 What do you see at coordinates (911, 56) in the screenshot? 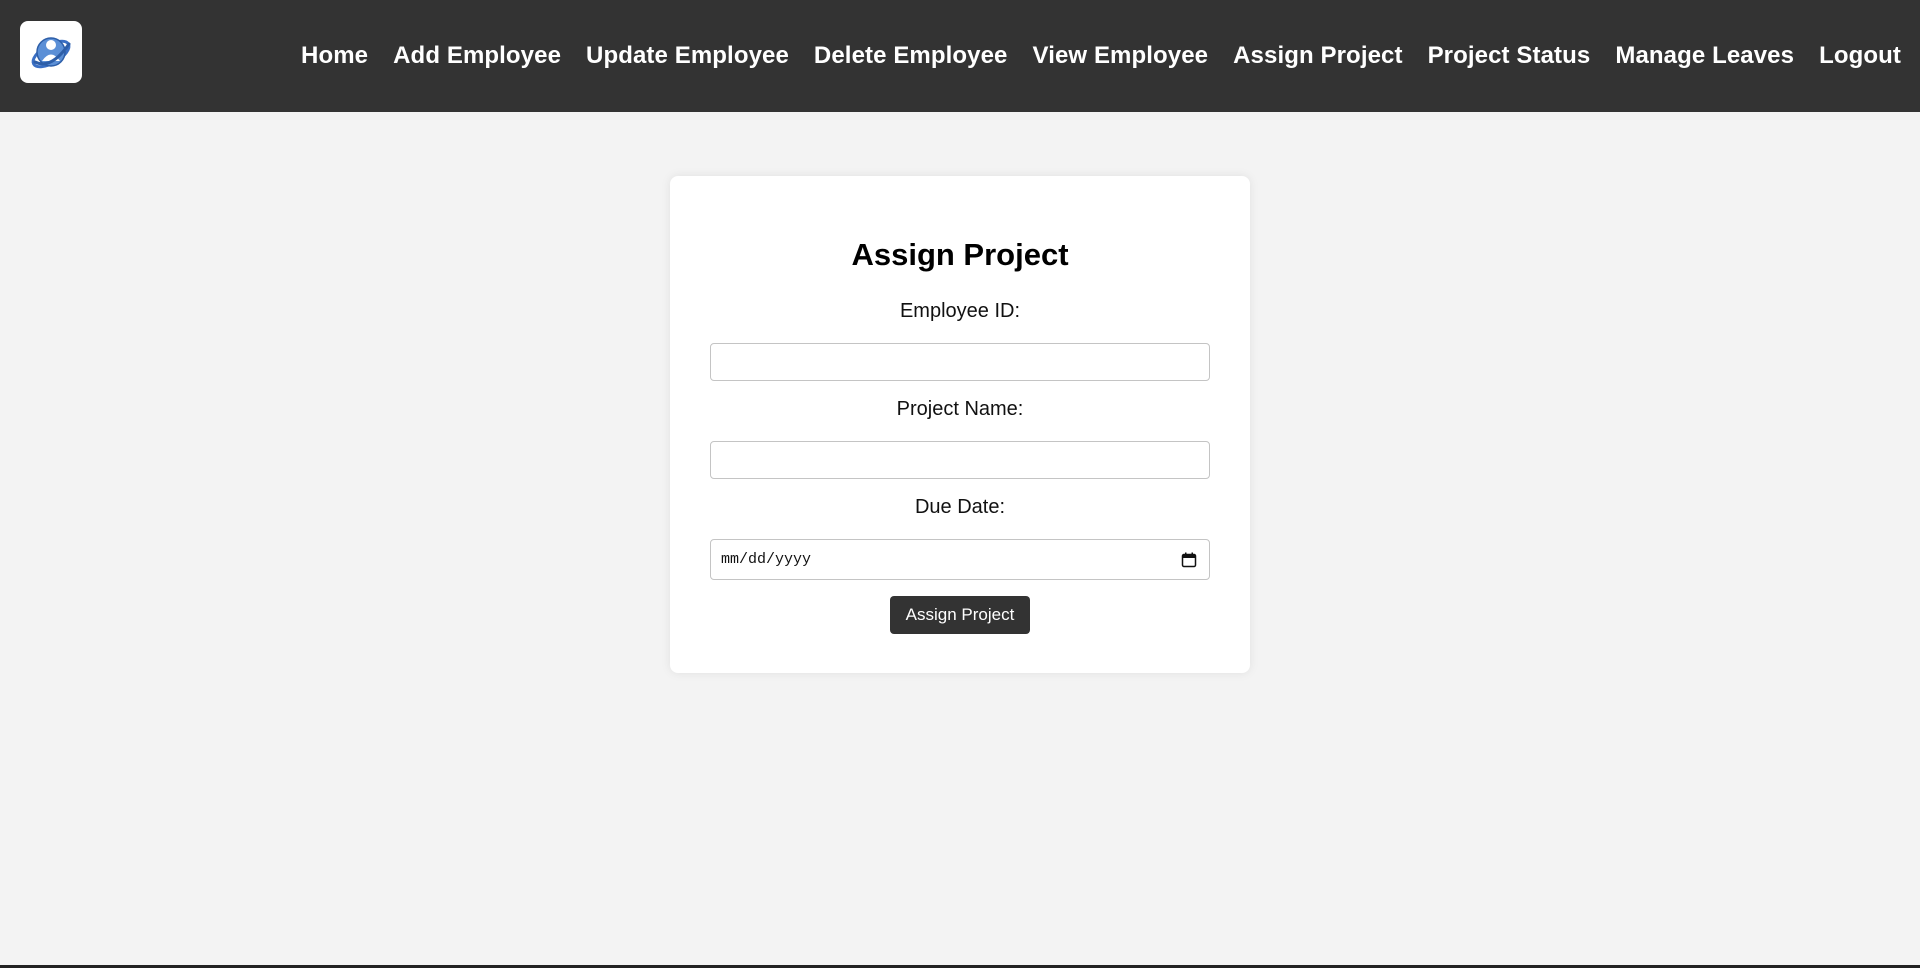
I see `nav-link-delete-employee: Delete Employee` at bounding box center [911, 56].